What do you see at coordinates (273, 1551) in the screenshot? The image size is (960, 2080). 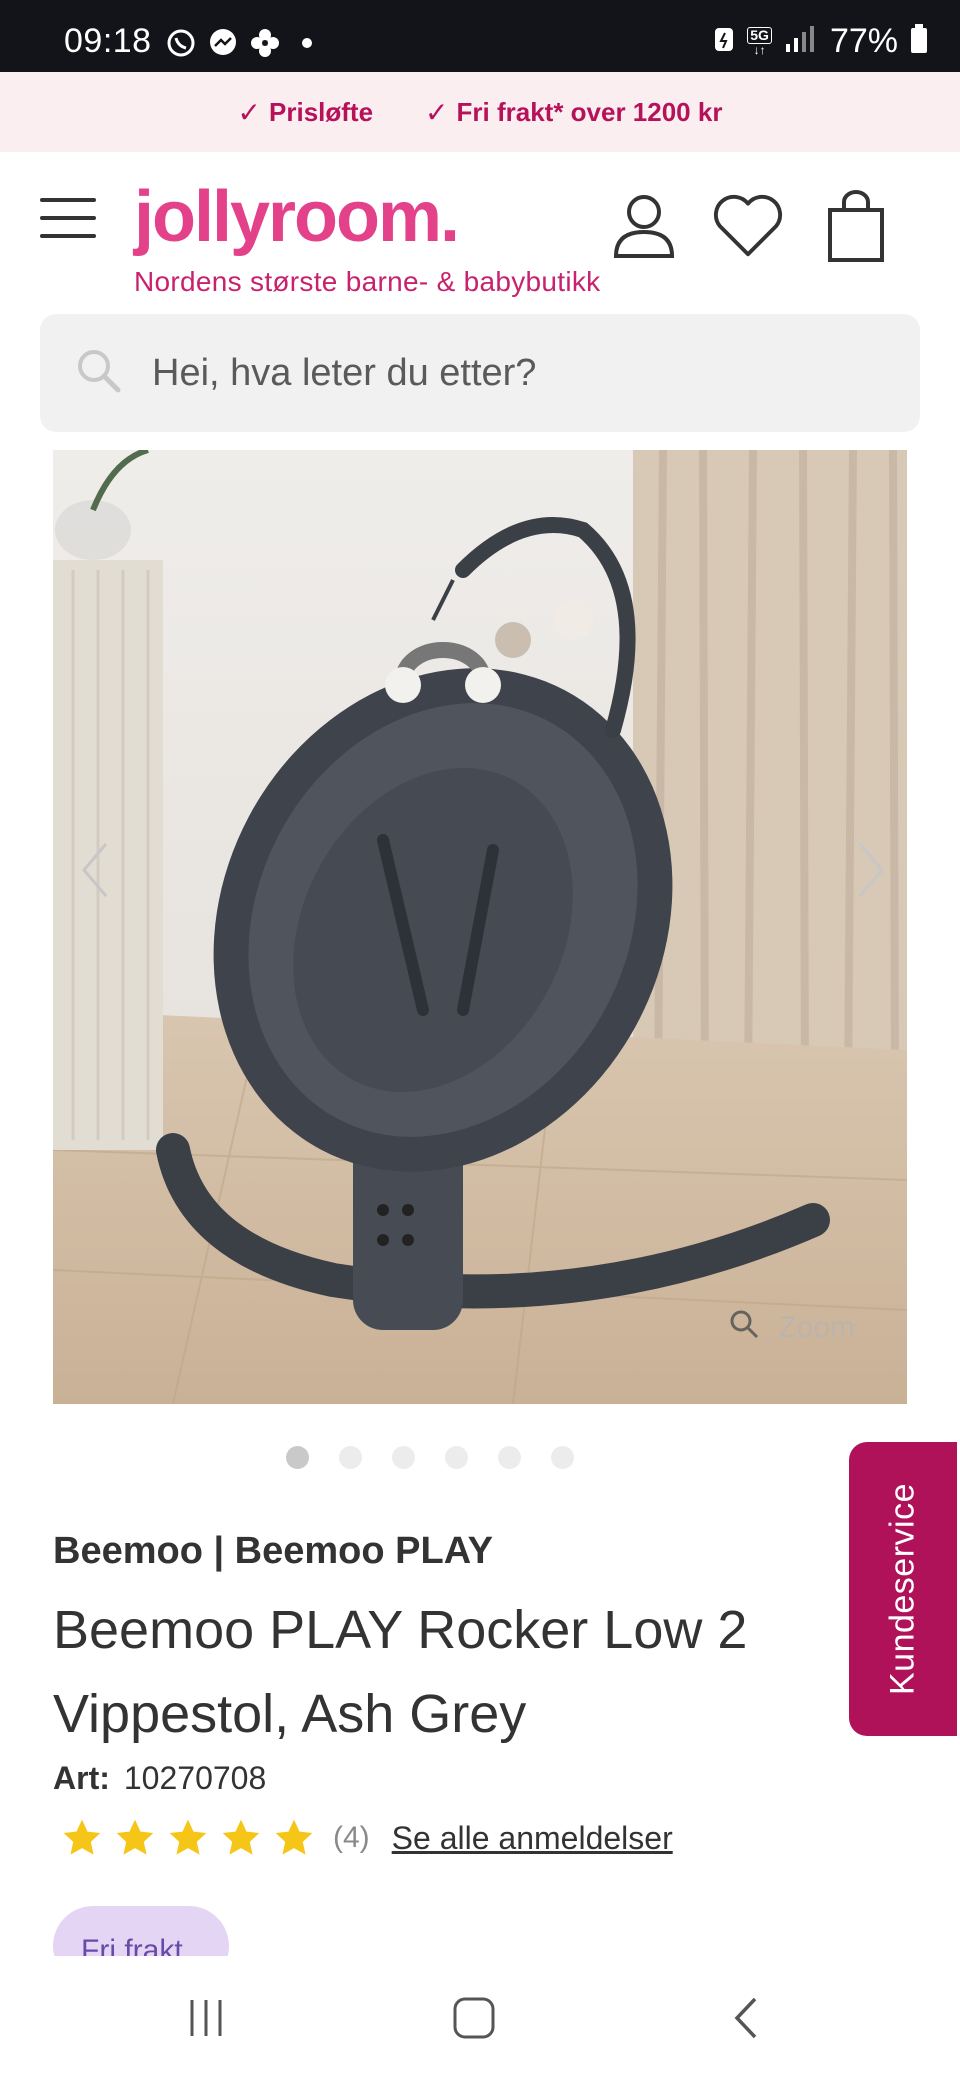 I see `product-brand: Beemoo | Beemoo PLAY` at bounding box center [273, 1551].